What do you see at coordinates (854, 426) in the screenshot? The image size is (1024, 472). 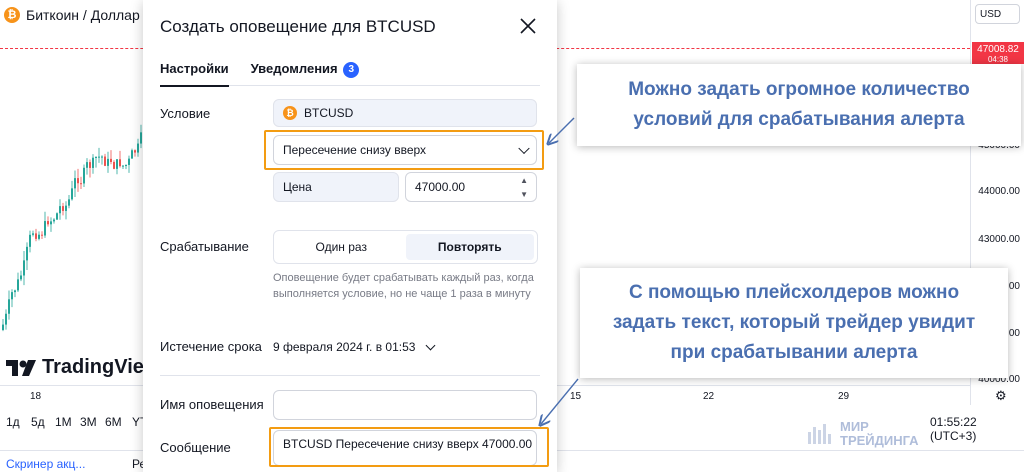 I see `watermark-line1: МИР` at bounding box center [854, 426].